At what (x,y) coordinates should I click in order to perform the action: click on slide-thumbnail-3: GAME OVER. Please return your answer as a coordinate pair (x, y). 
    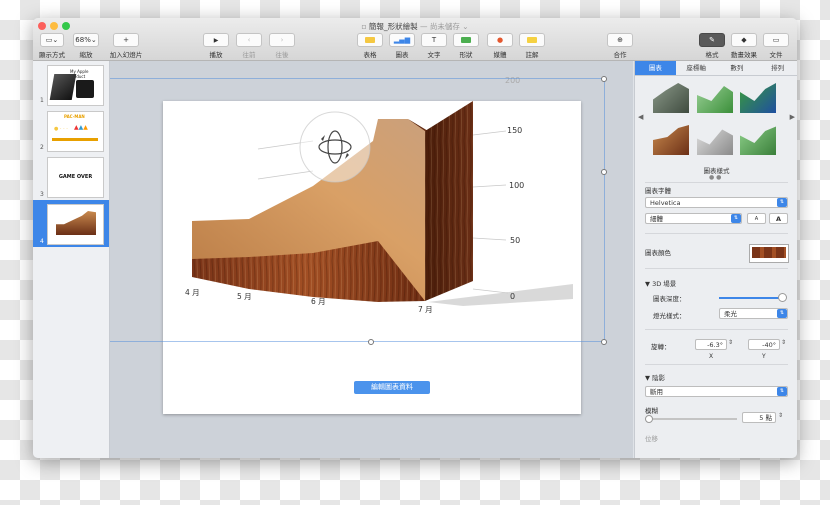
    Looking at the image, I should click on (75, 177).